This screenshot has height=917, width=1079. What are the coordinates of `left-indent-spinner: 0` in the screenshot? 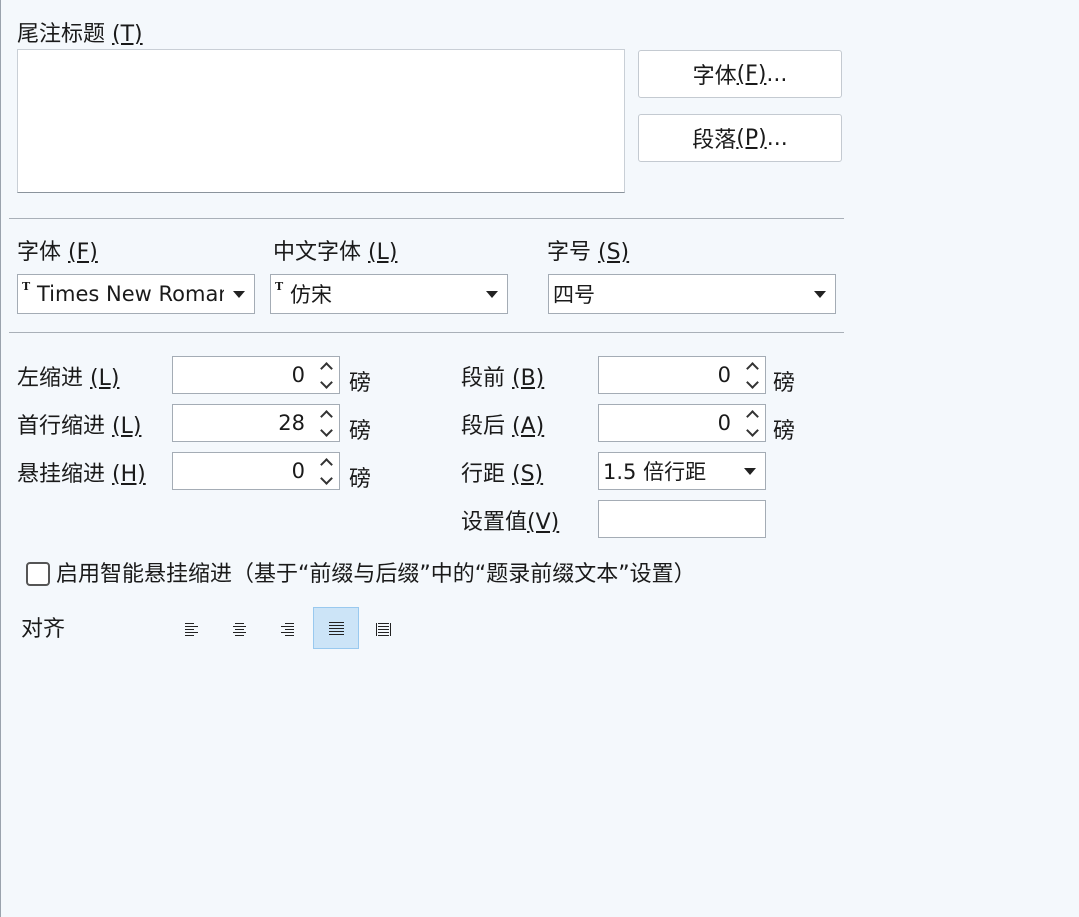 It's located at (256, 375).